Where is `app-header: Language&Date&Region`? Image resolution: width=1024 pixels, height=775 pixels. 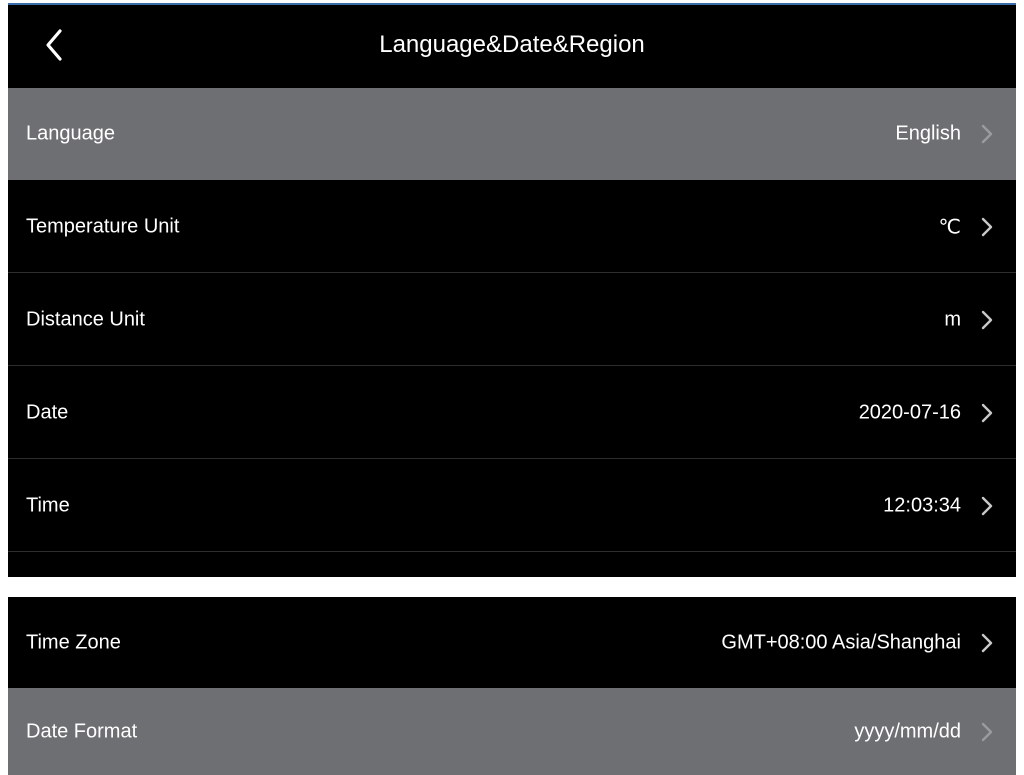 app-header: Language&Date&Region is located at coordinates (512, 46).